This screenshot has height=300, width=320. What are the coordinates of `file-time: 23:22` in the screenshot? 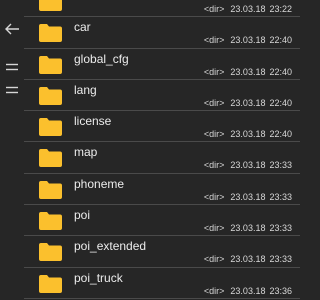 It's located at (280, 9).